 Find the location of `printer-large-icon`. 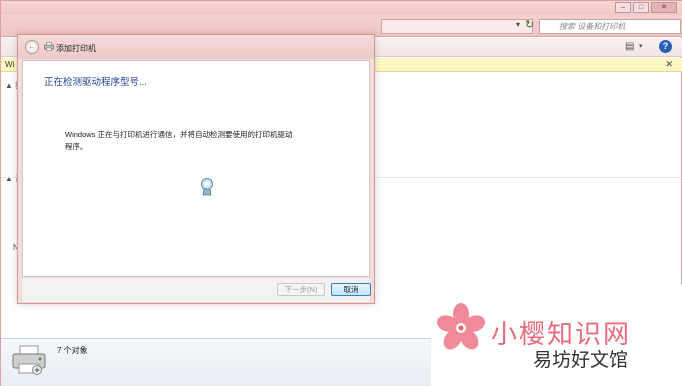

printer-large-icon is located at coordinates (29, 360).